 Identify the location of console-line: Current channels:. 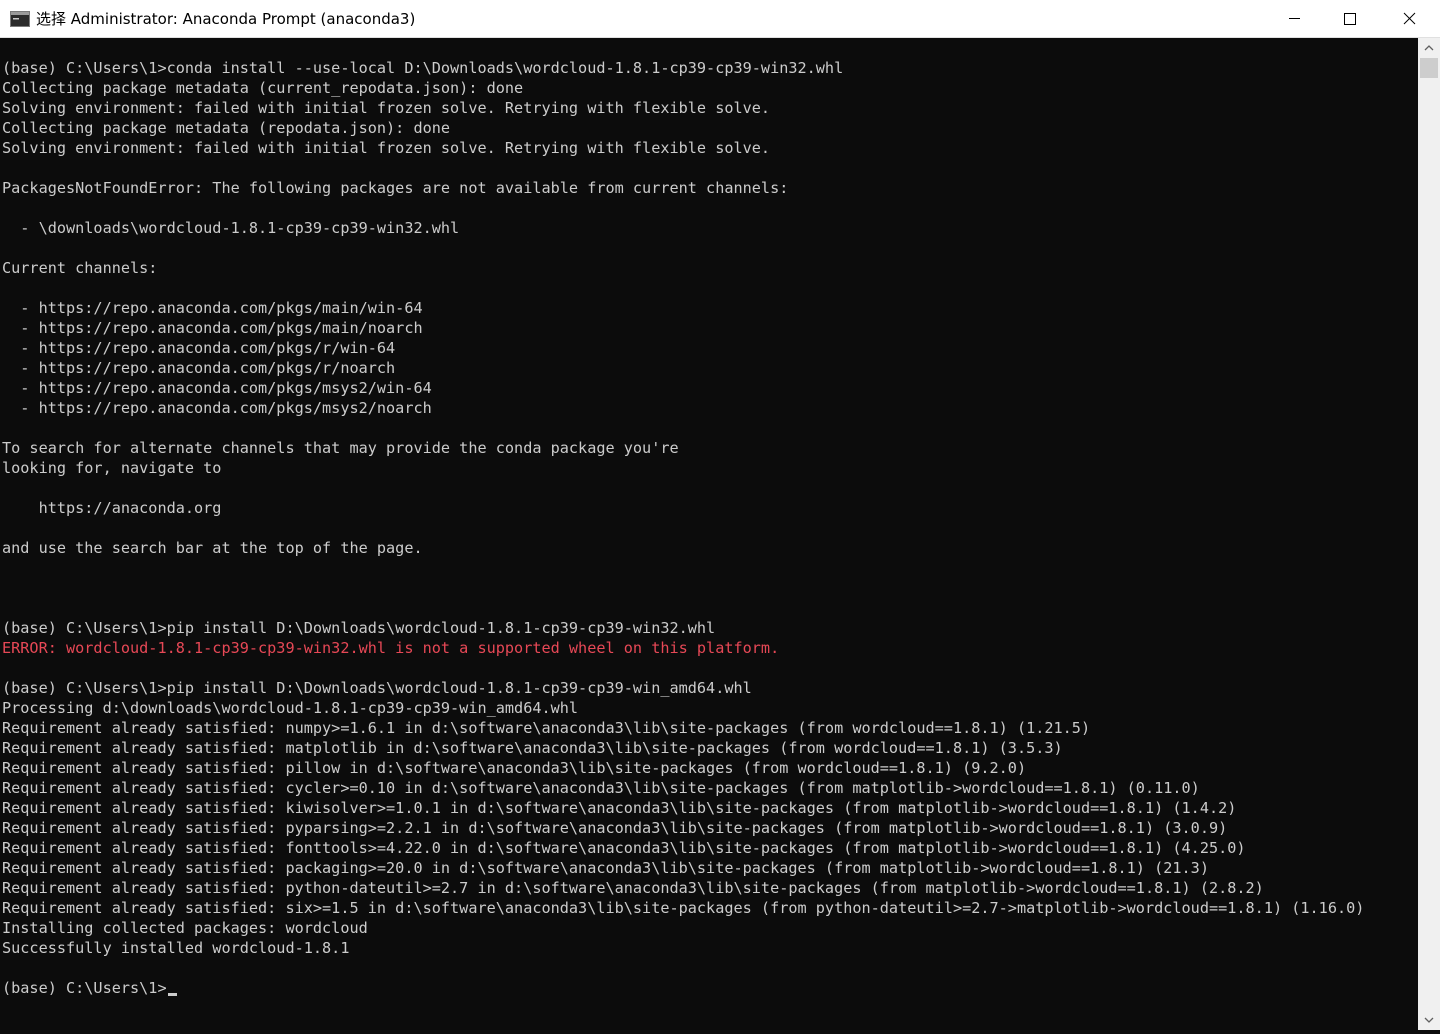
(80, 268).